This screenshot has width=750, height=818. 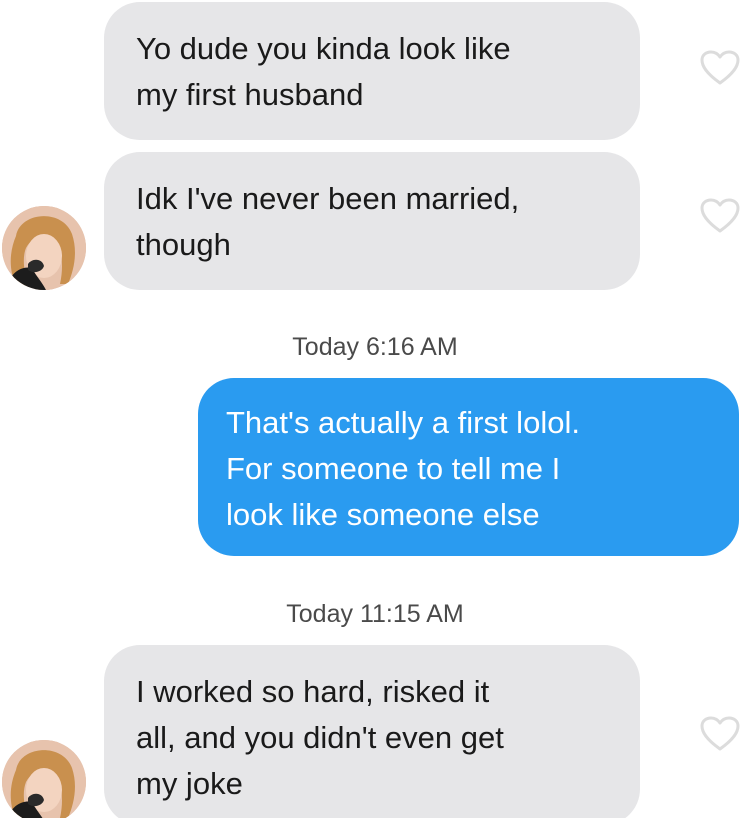 What do you see at coordinates (372, 221) in the screenshot?
I see `incoming-message: Idk I've never been married, though` at bounding box center [372, 221].